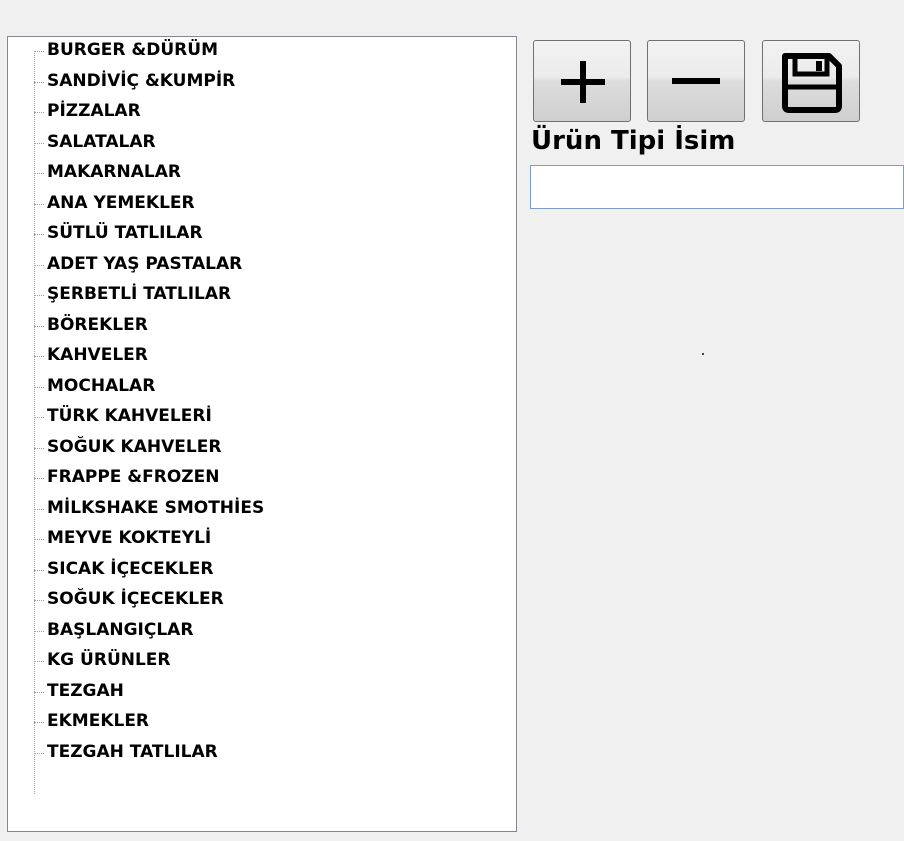 This screenshot has height=841, width=904. I want to click on tree-item-label: TÜRK KAHVELERİ, so click(129, 416).